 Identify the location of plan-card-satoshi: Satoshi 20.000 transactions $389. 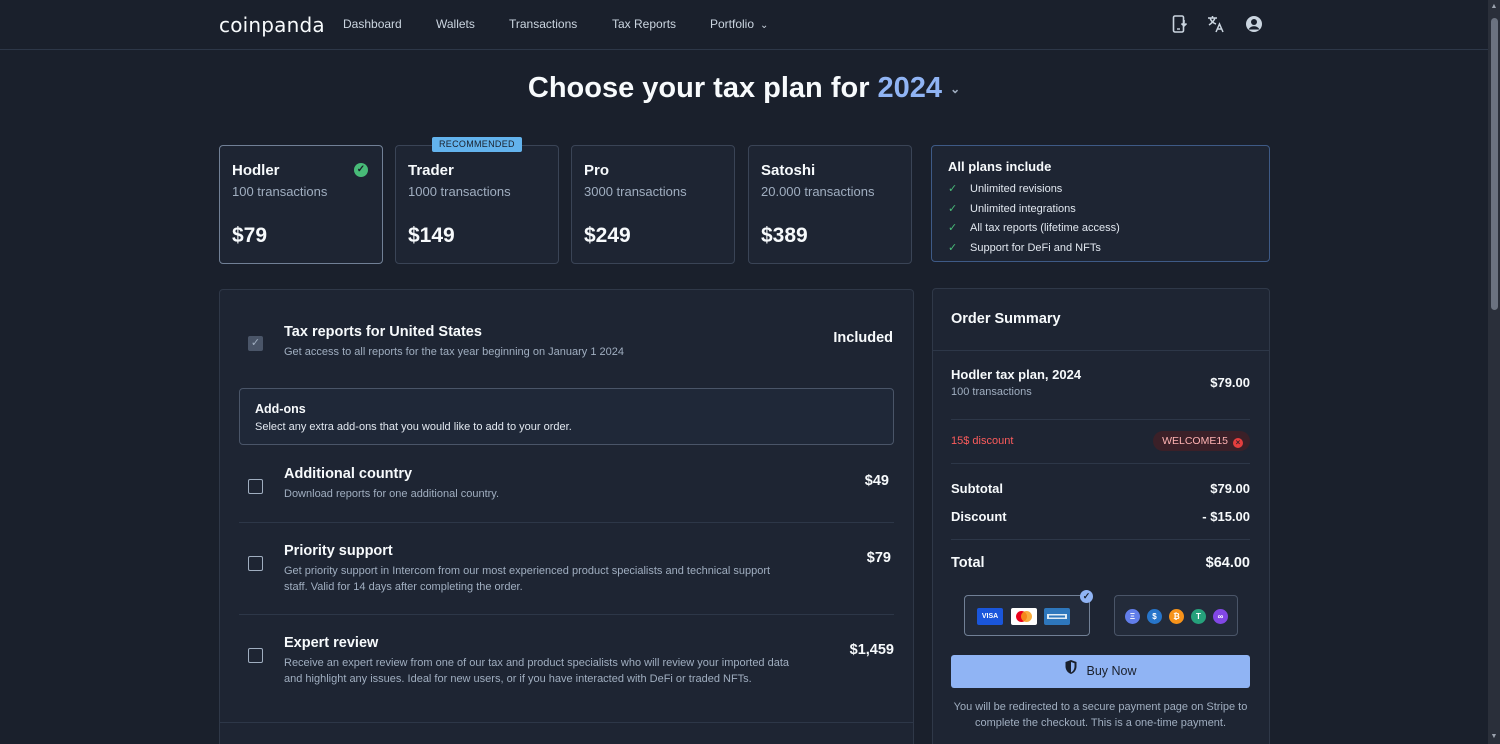
(830, 204).